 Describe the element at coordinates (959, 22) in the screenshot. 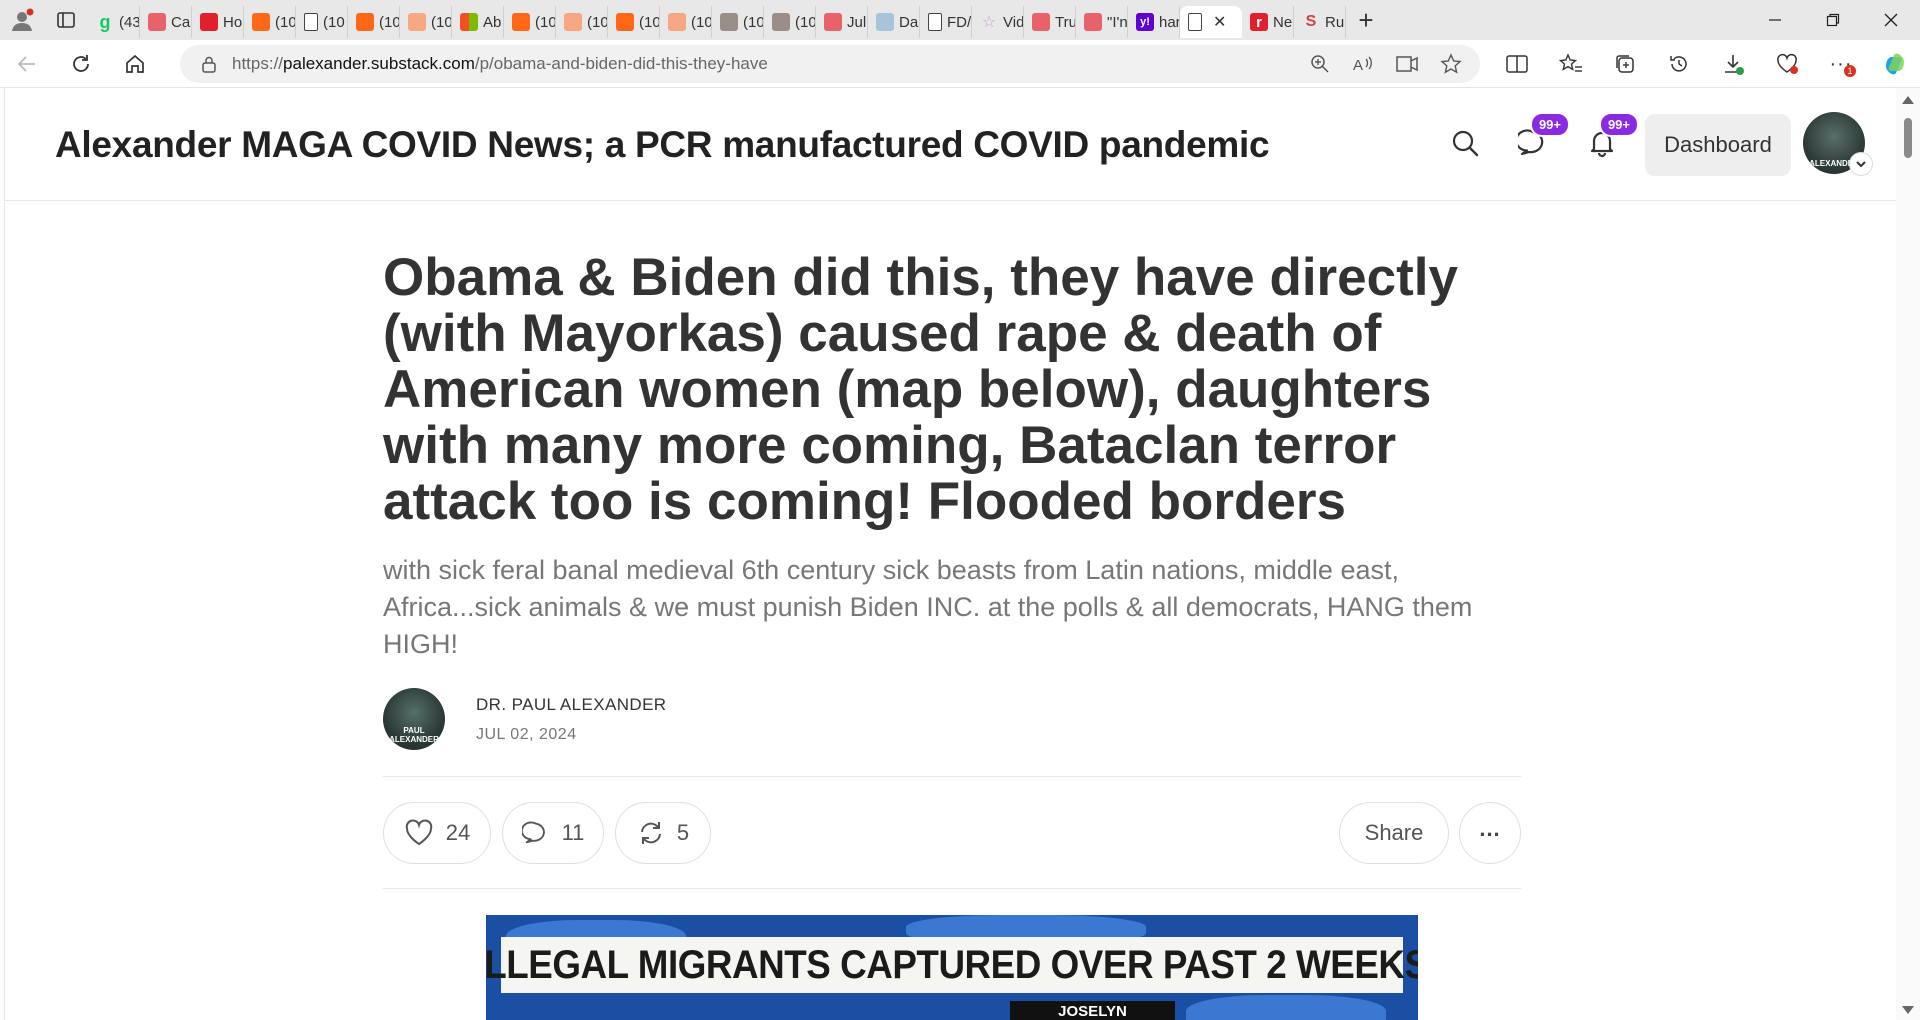

I see `tab-label: FD/` at that location.